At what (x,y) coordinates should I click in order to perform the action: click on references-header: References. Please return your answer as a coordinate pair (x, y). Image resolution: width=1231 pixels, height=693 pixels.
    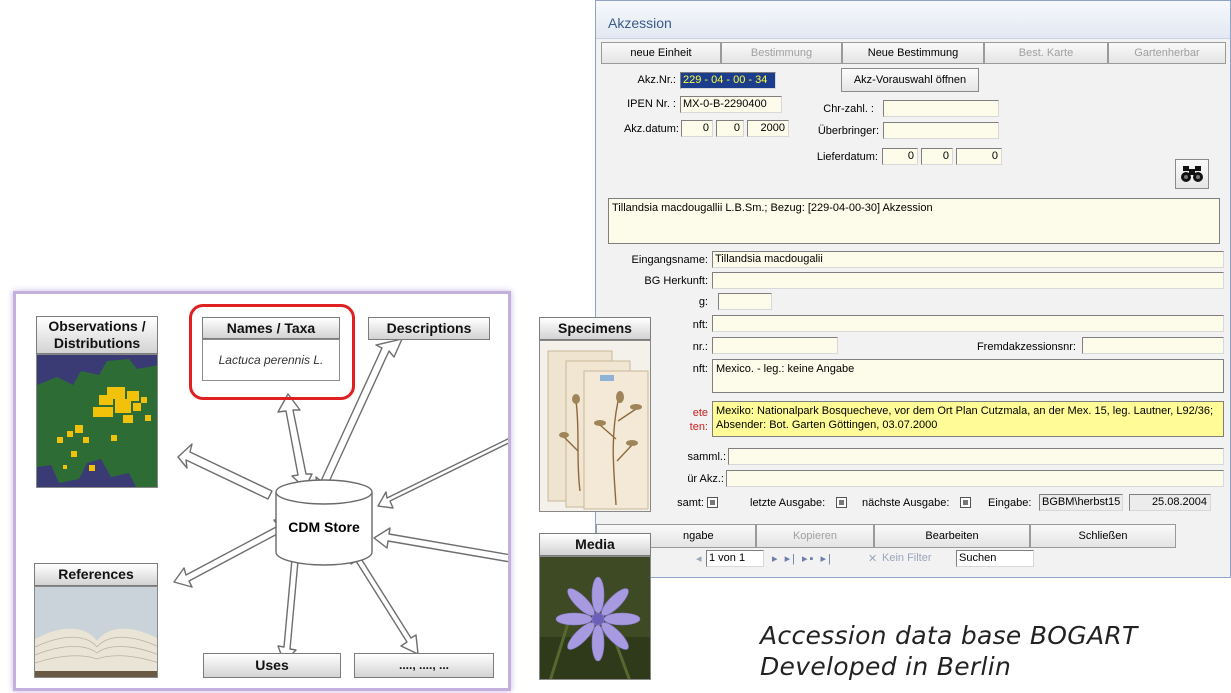
    Looking at the image, I should click on (96, 574).